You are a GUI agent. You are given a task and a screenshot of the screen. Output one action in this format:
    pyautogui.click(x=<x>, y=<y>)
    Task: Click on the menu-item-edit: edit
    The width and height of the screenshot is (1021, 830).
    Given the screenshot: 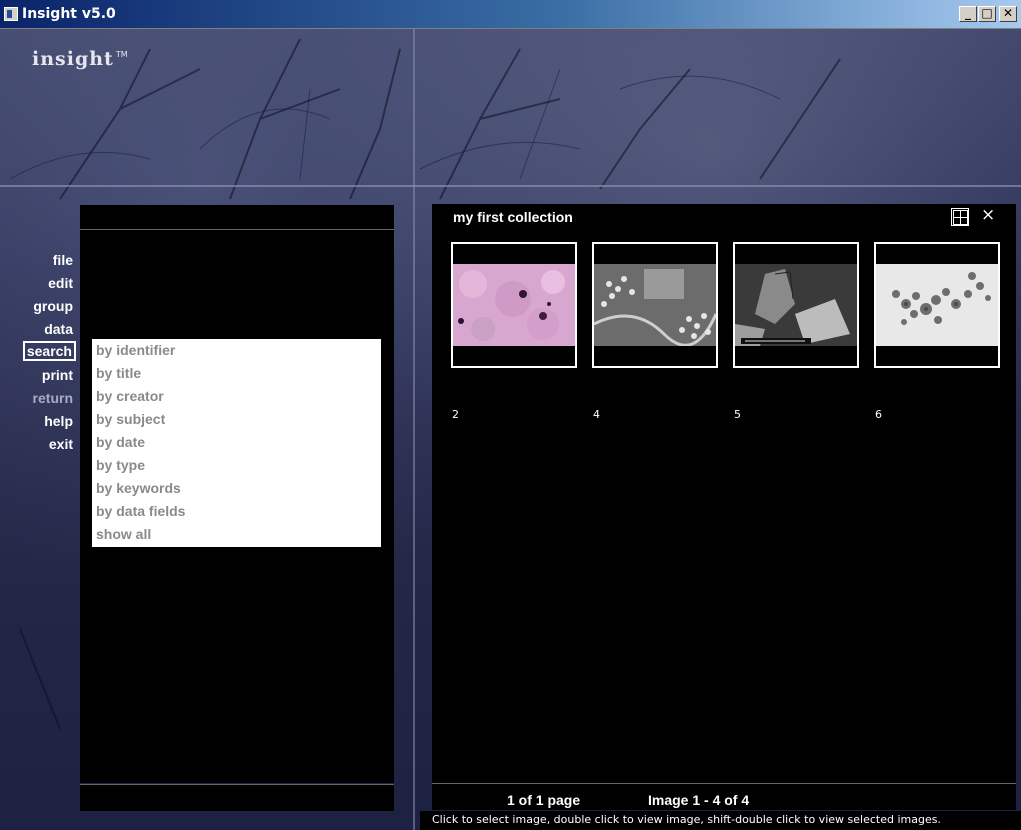 What is the action you would take?
    pyautogui.click(x=60, y=283)
    